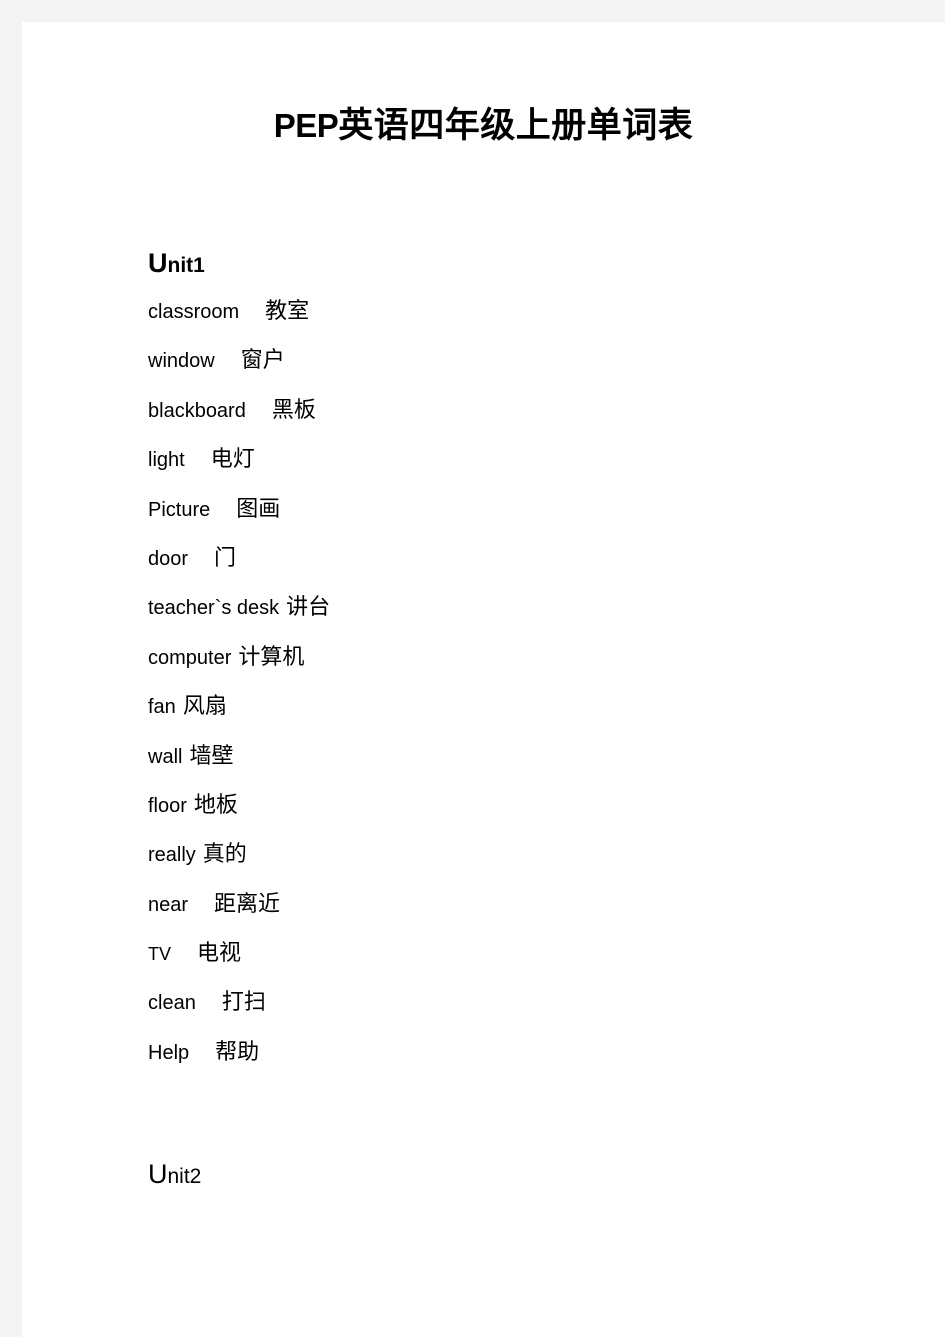 Image resolution: width=945 pixels, height=1337 pixels. What do you see at coordinates (528, 706) in the screenshot?
I see `word-entry: fan 风扇` at bounding box center [528, 706].